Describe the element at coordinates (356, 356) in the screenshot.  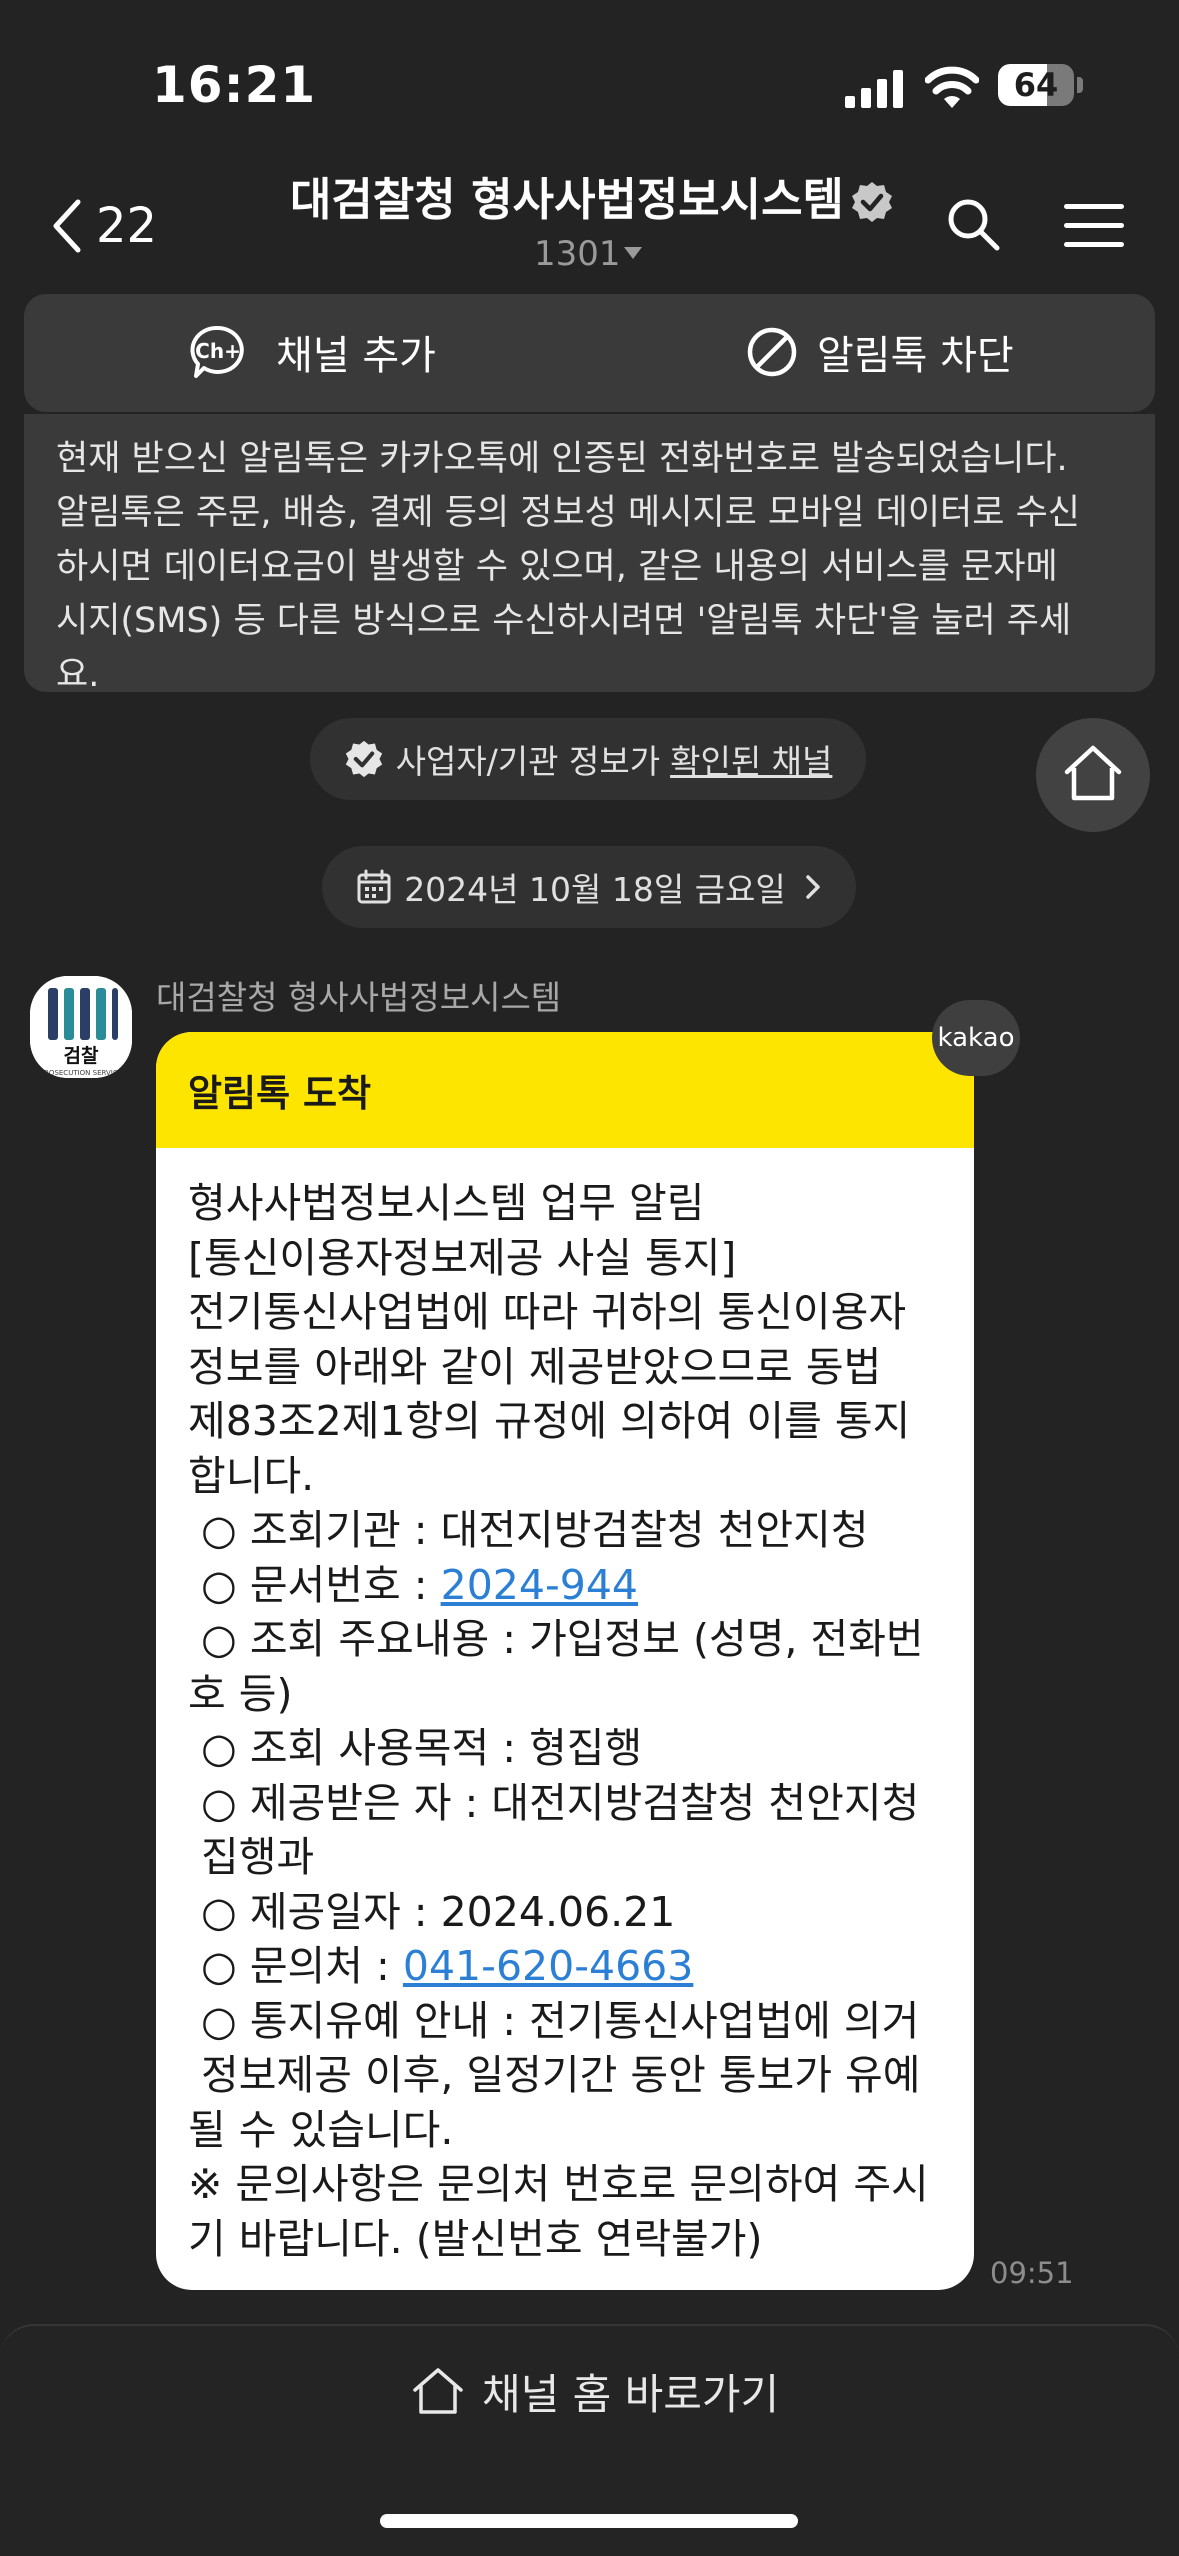
I see `add-channel-label: 채널 추가` at that location.